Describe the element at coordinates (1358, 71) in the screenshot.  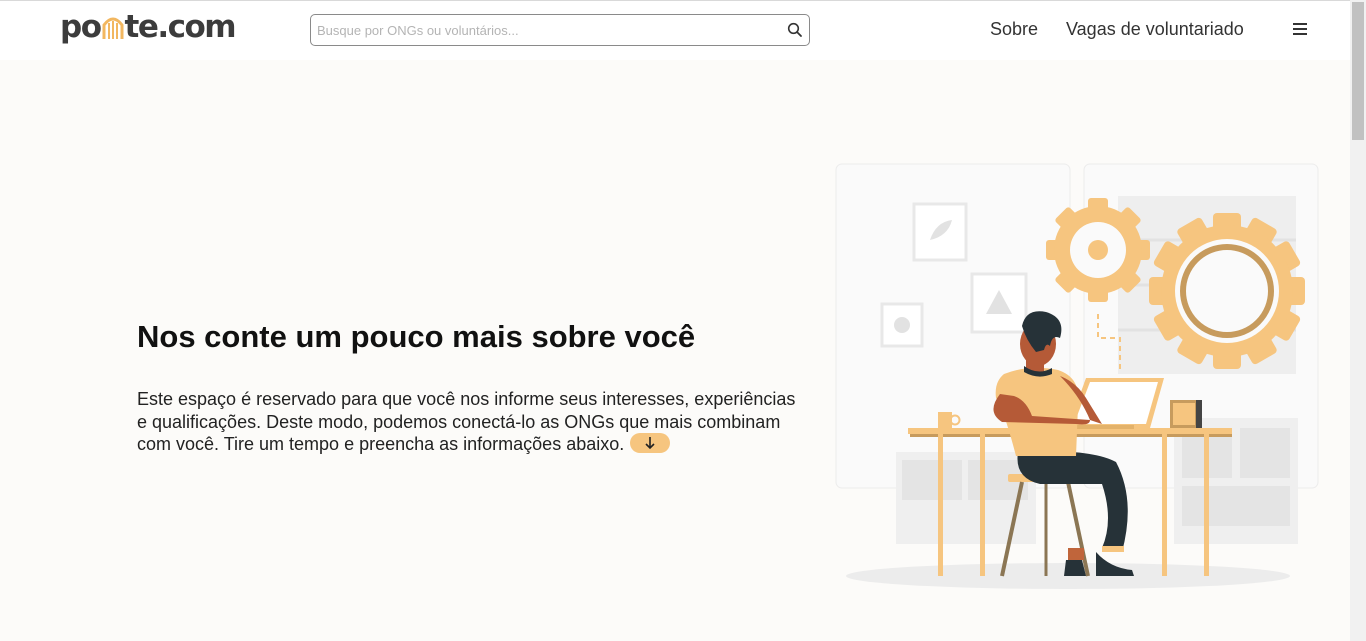
I see `scrollbar-thumb` at that location.